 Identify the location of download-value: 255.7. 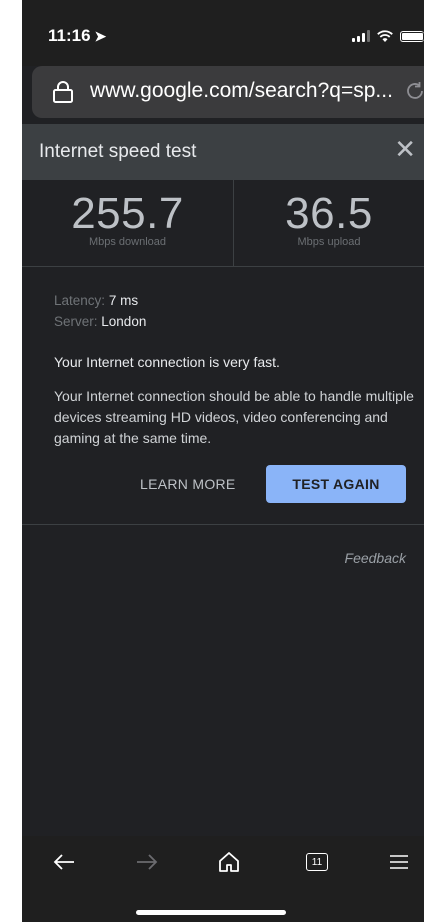
(127, 213).